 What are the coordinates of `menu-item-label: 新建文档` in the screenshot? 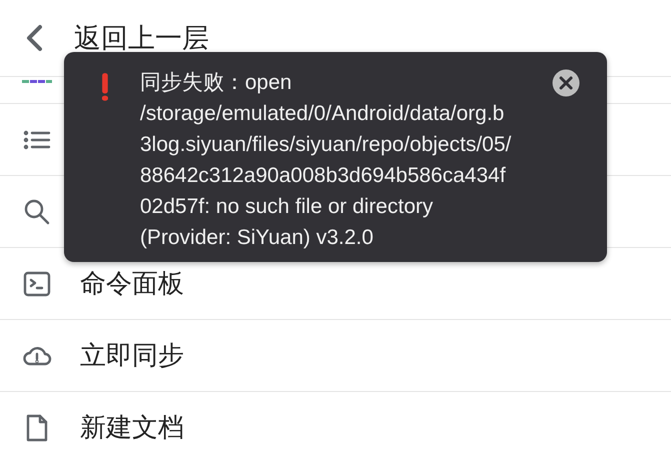 It's located at (132, 427).